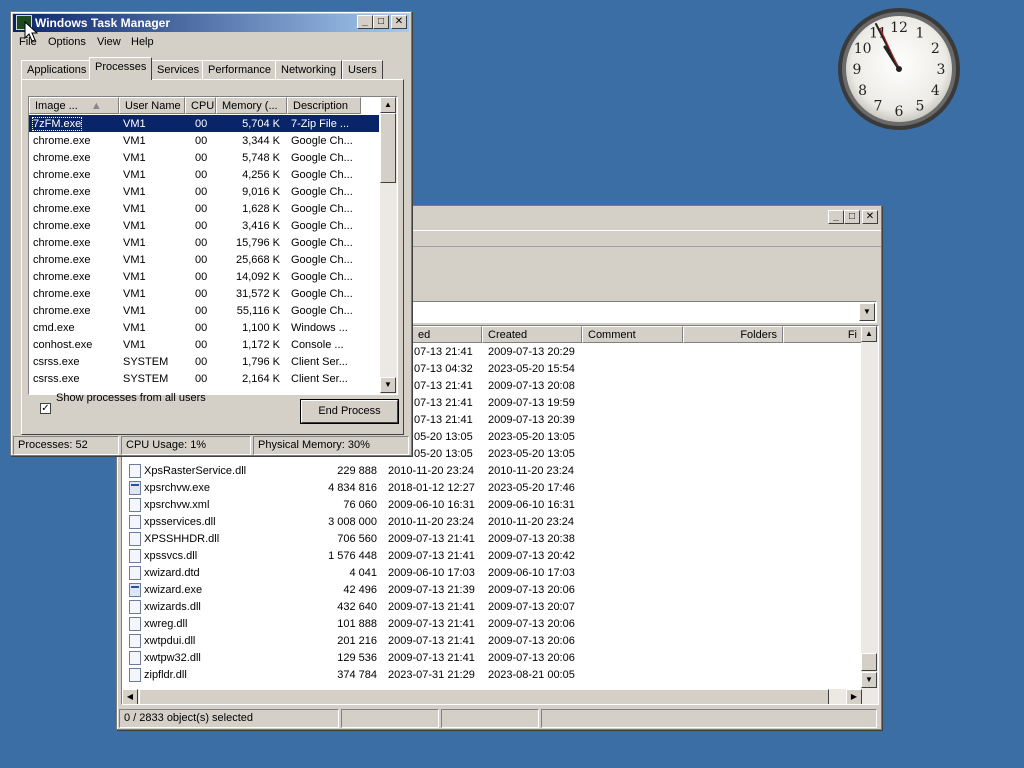  What do you see at coordinates (857, 70) in the screenshot?
I see `clock-numeral: 9` at bounding box center [857, 70].